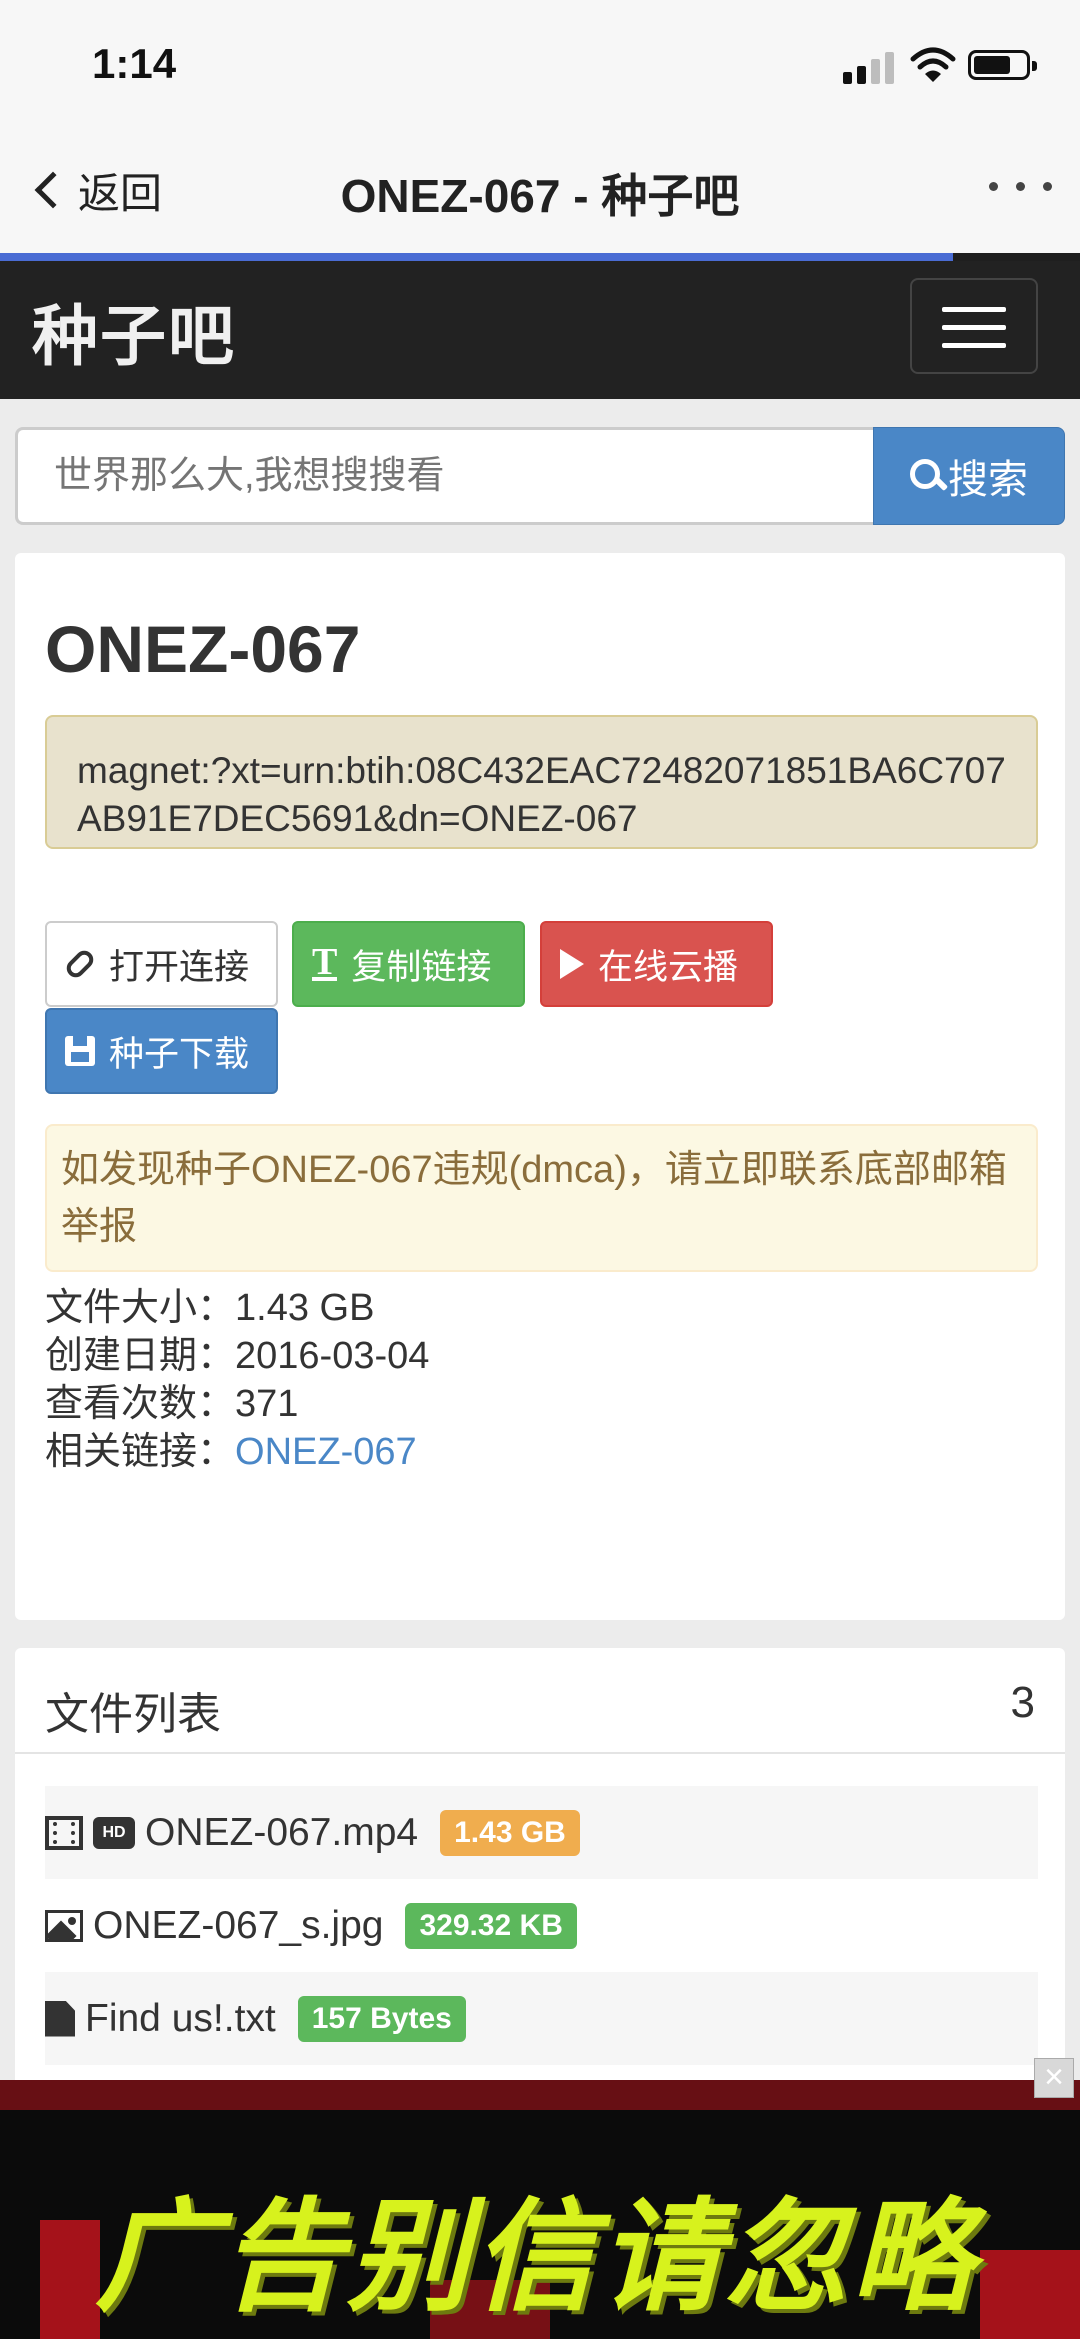  I want to click on page-load-progress, so click(540, 257).